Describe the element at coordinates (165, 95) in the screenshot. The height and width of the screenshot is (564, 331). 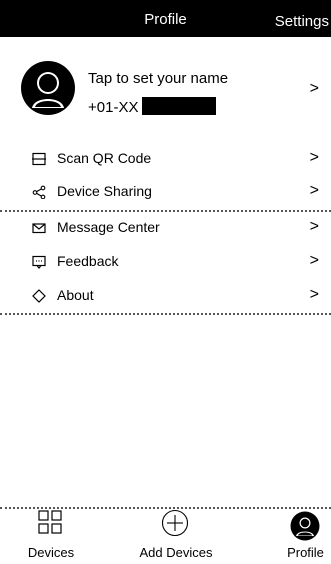
I see `profile-card: Tap to set your name +01-XX >` at that location.